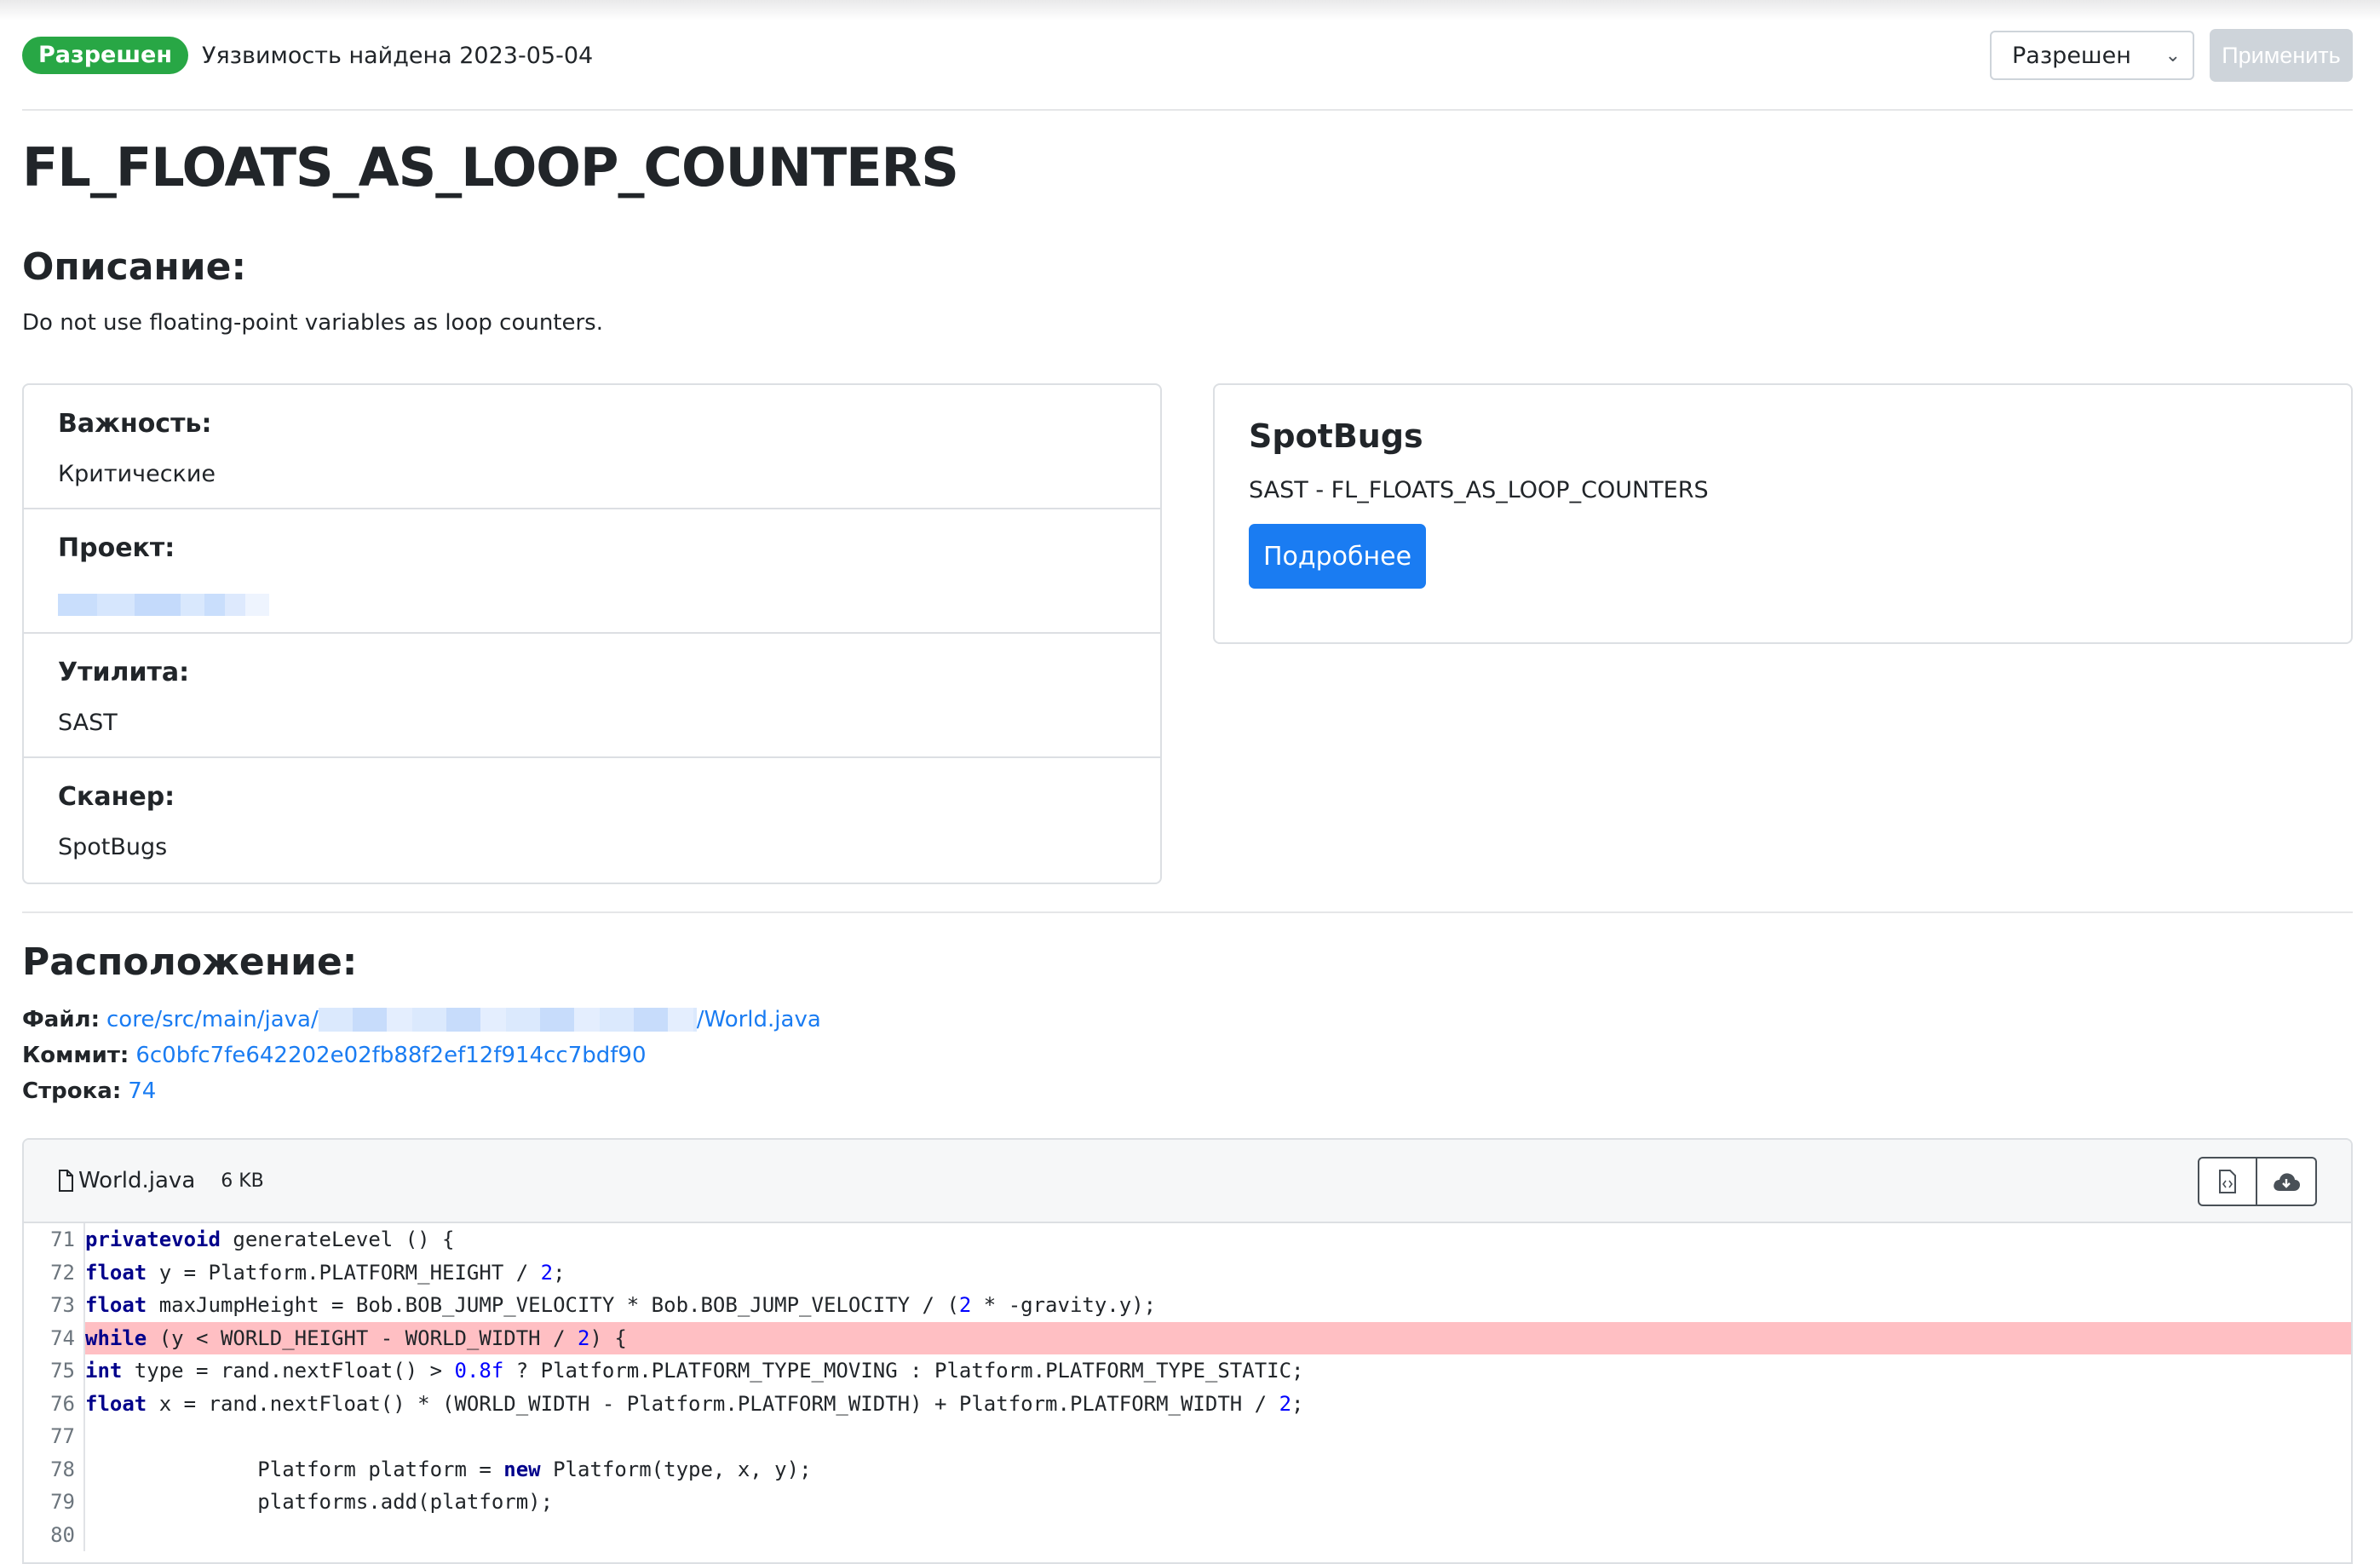 The image size is (2380, 1564). What do you see at coordinates (507, 1020) in the screenshot?
I see `file-path-redacted` at bounding box center [507, 1020].